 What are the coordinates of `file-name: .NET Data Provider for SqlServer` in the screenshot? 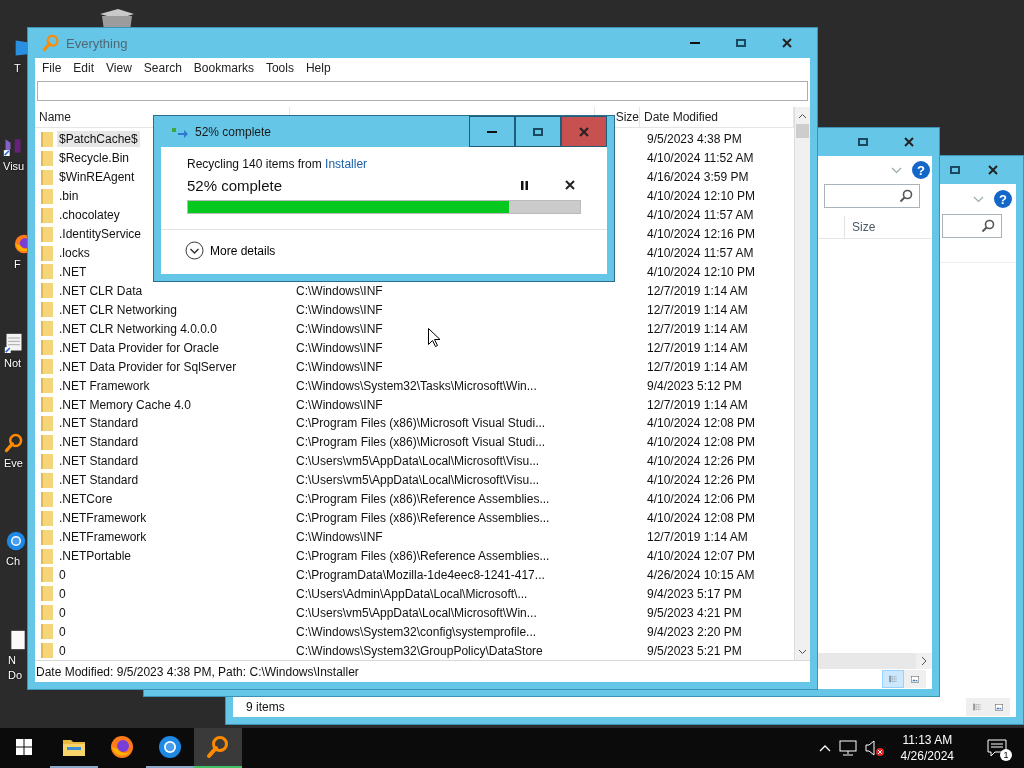 It's located at (148, 366).